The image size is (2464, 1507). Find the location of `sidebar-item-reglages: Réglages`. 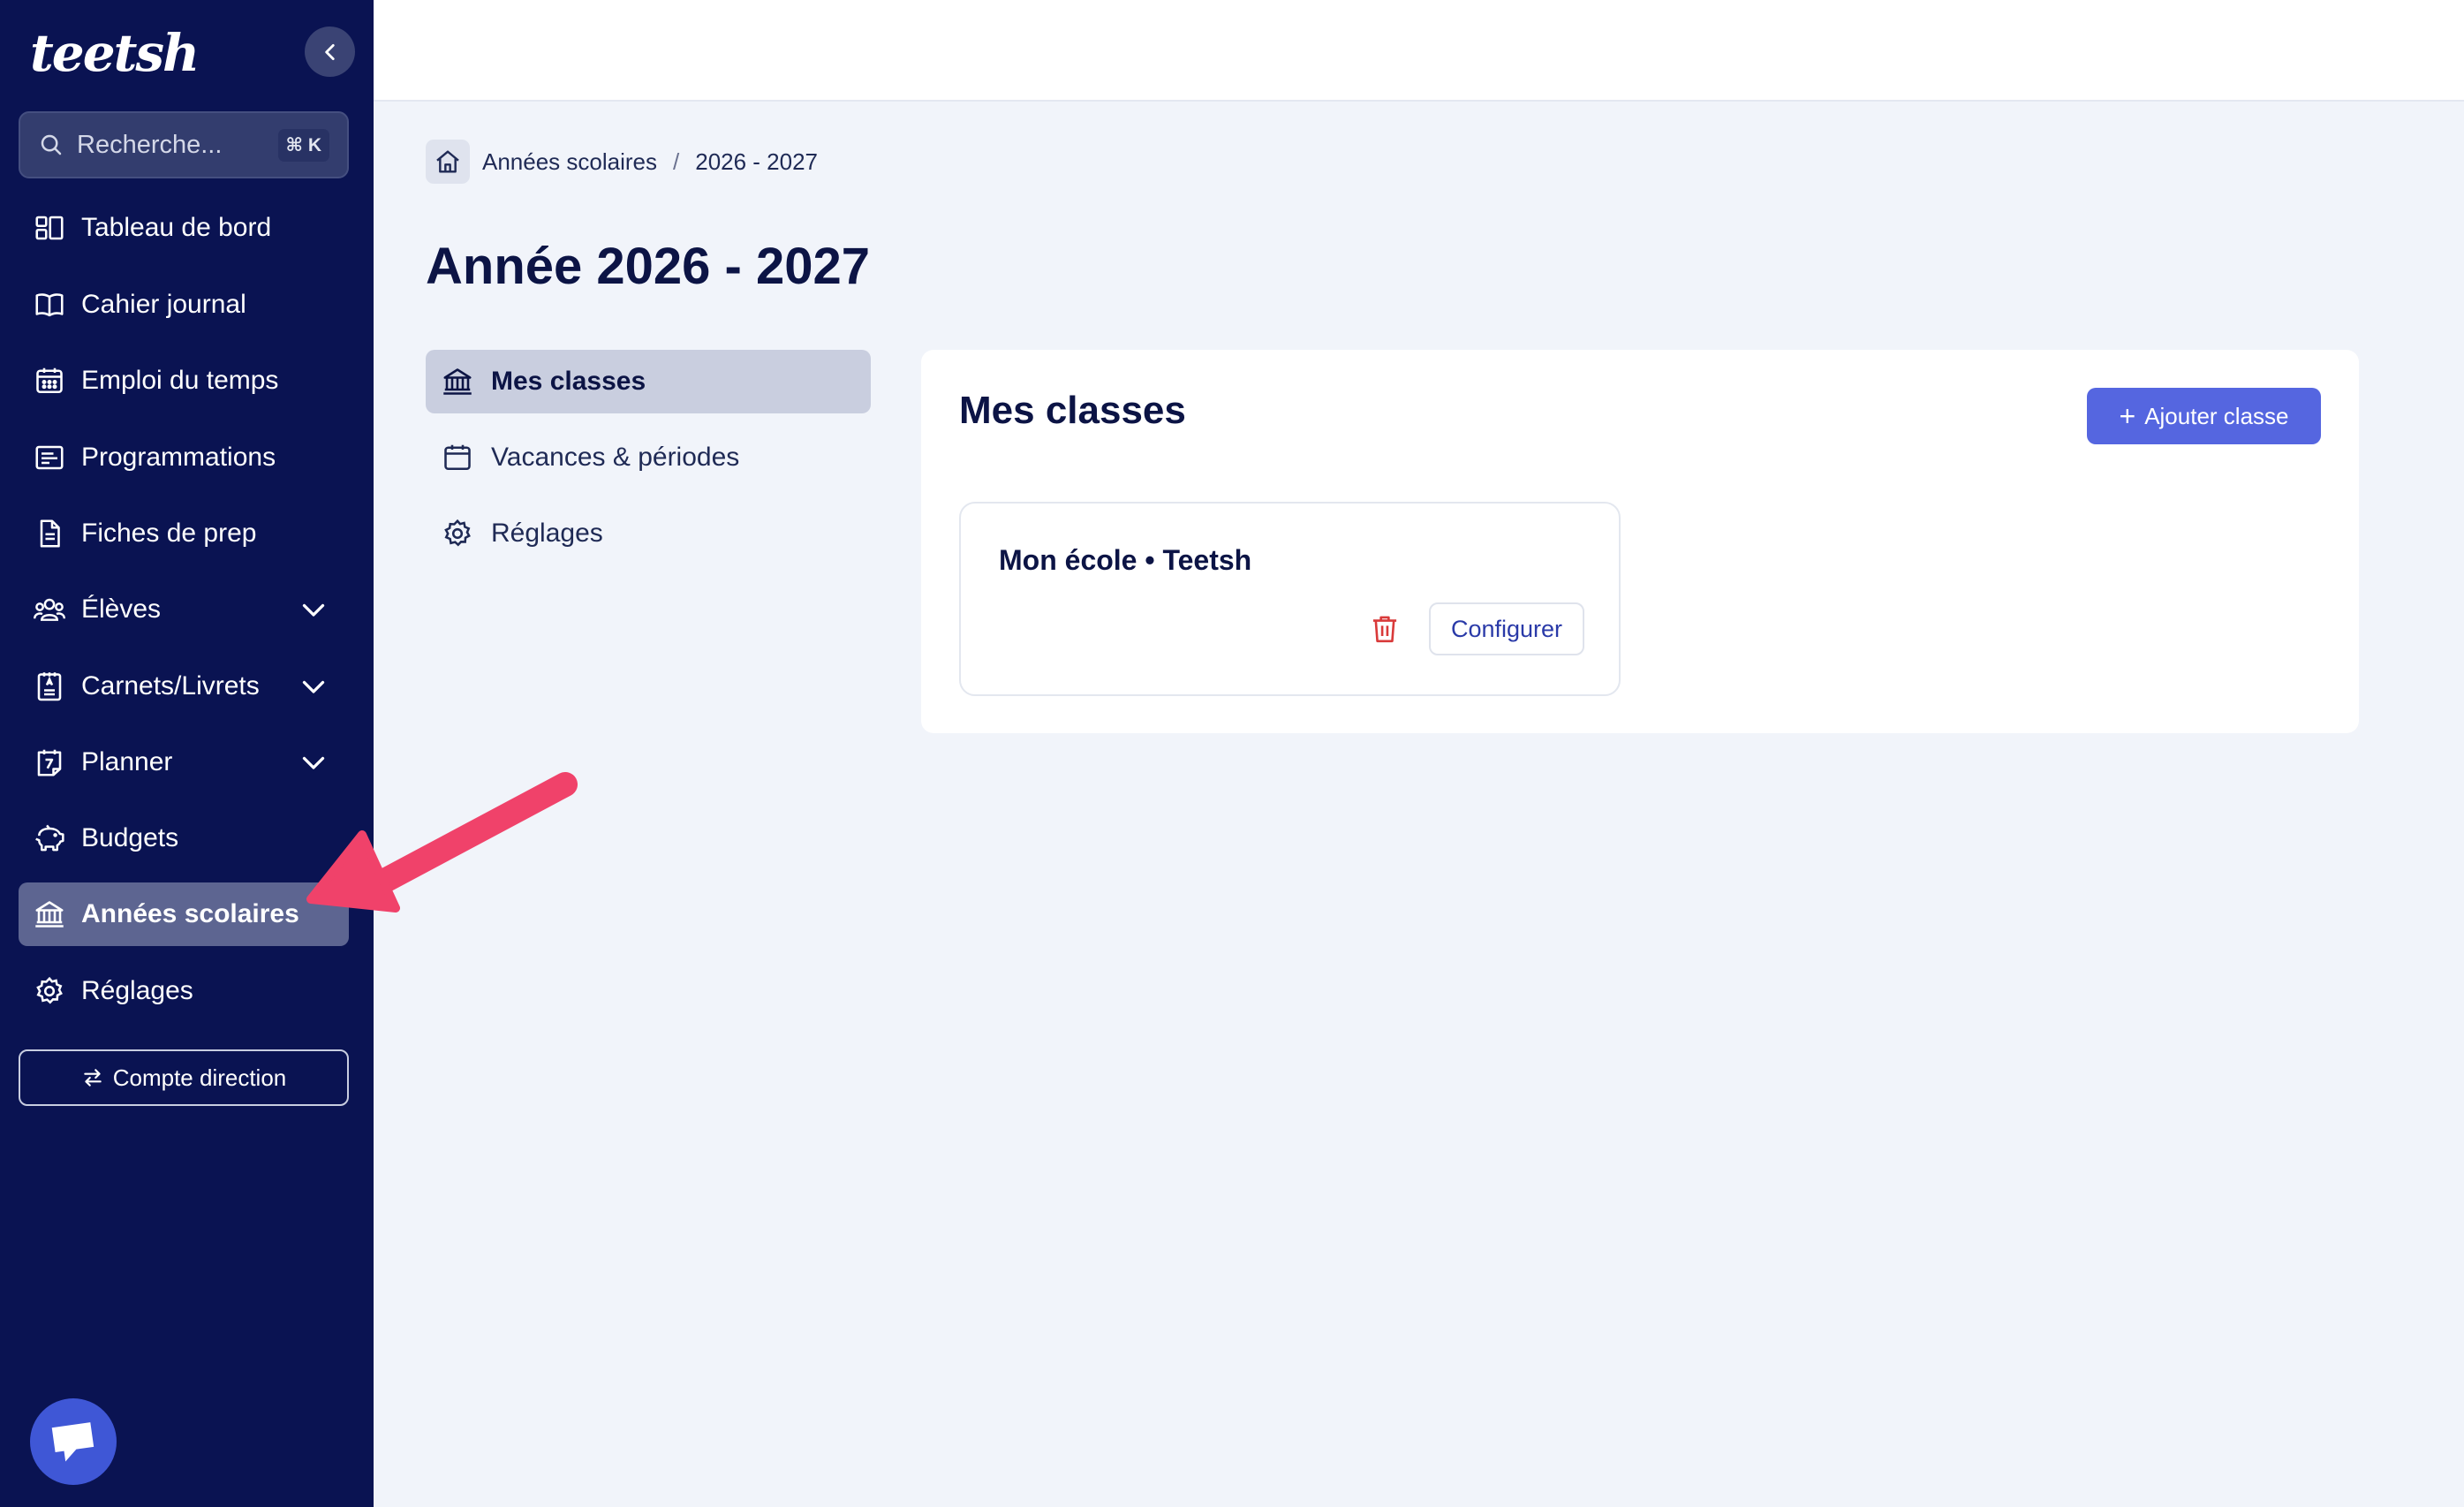

sidebar-item-reglages: Réglages is located at coordinates (184, 991).